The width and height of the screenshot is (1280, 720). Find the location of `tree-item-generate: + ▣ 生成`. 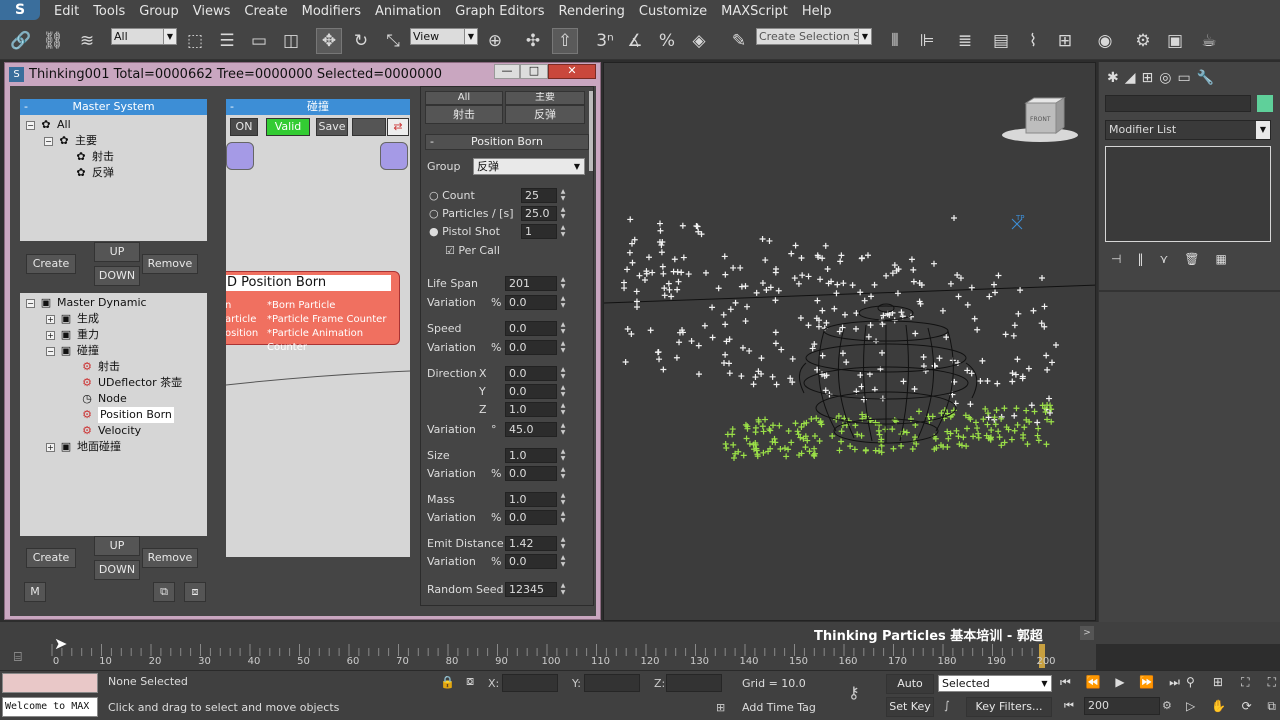

tree-item-generate: + ▣ 生成 is located at coordinates (72, 319).